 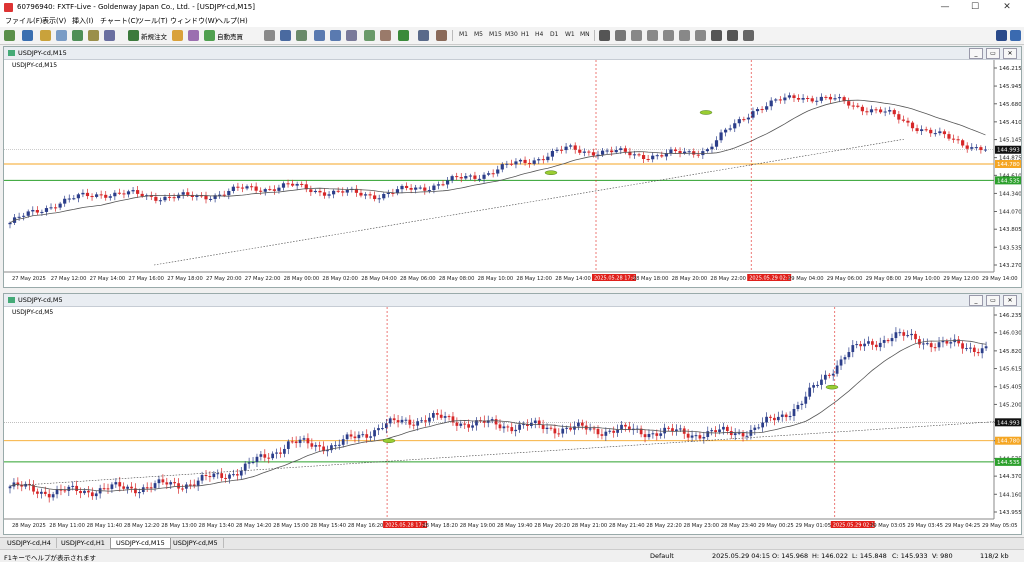 I want to click on indicators-icon, so click(x=403, y=35).